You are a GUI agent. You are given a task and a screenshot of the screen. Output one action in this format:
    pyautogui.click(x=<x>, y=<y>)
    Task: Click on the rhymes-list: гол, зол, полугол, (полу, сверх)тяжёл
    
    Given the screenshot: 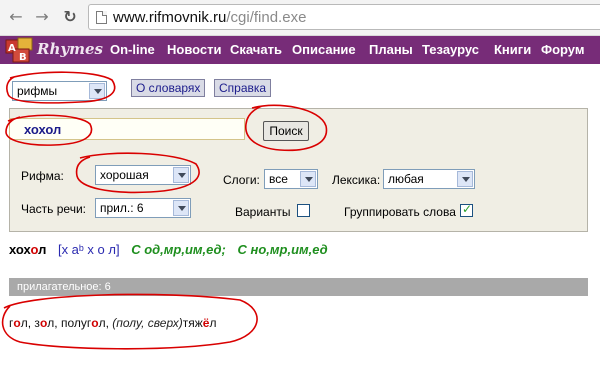 What is the action you would take?
    pyautogui.click(x=113, y=323)
    